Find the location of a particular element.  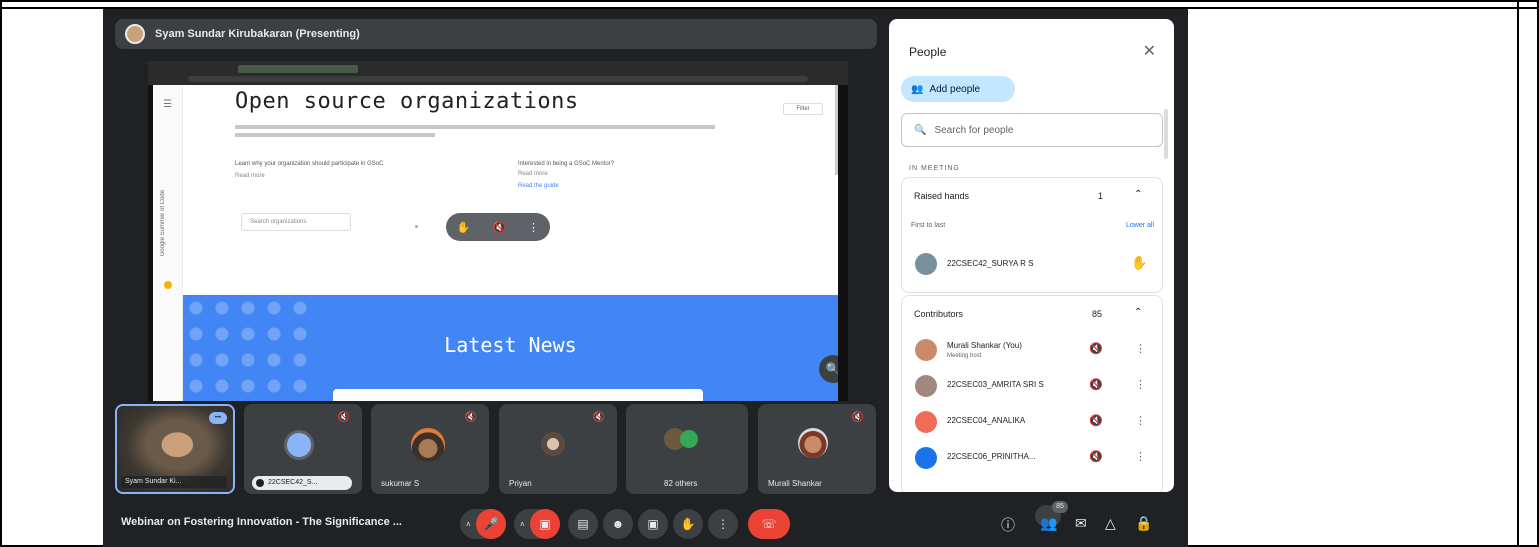

chat-icon: ✉ is located at coordinates (1081, 523).